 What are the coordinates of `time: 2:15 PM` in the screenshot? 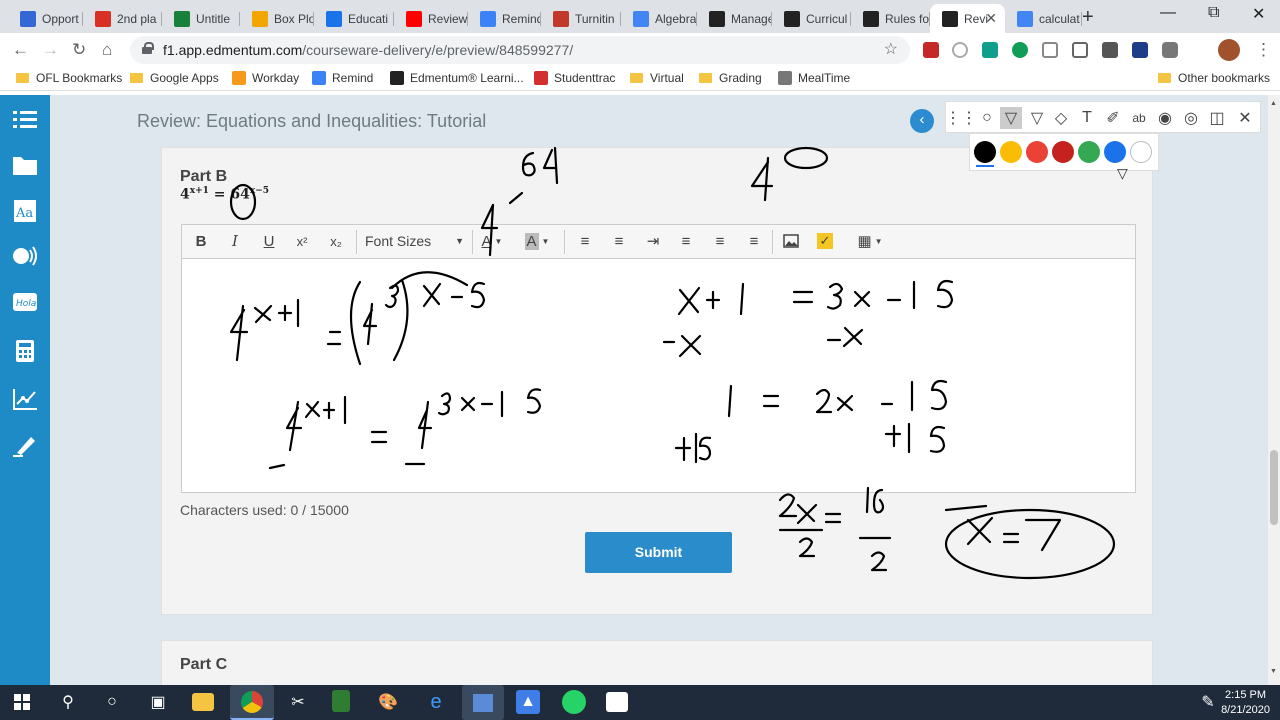 It's located at (1246, 695).